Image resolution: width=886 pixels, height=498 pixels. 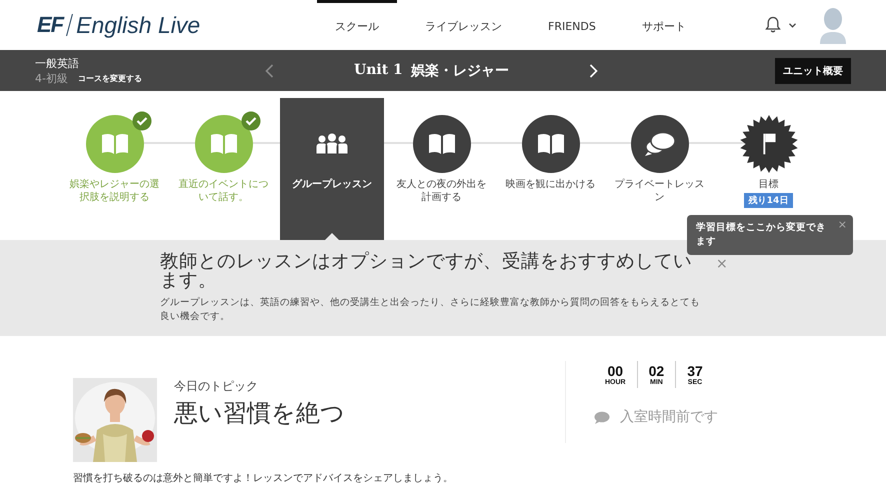 What do you see at coordinates (593, 71) in the screenshot?
I see `chevron-right-icon` at bounding box center [593, 71].